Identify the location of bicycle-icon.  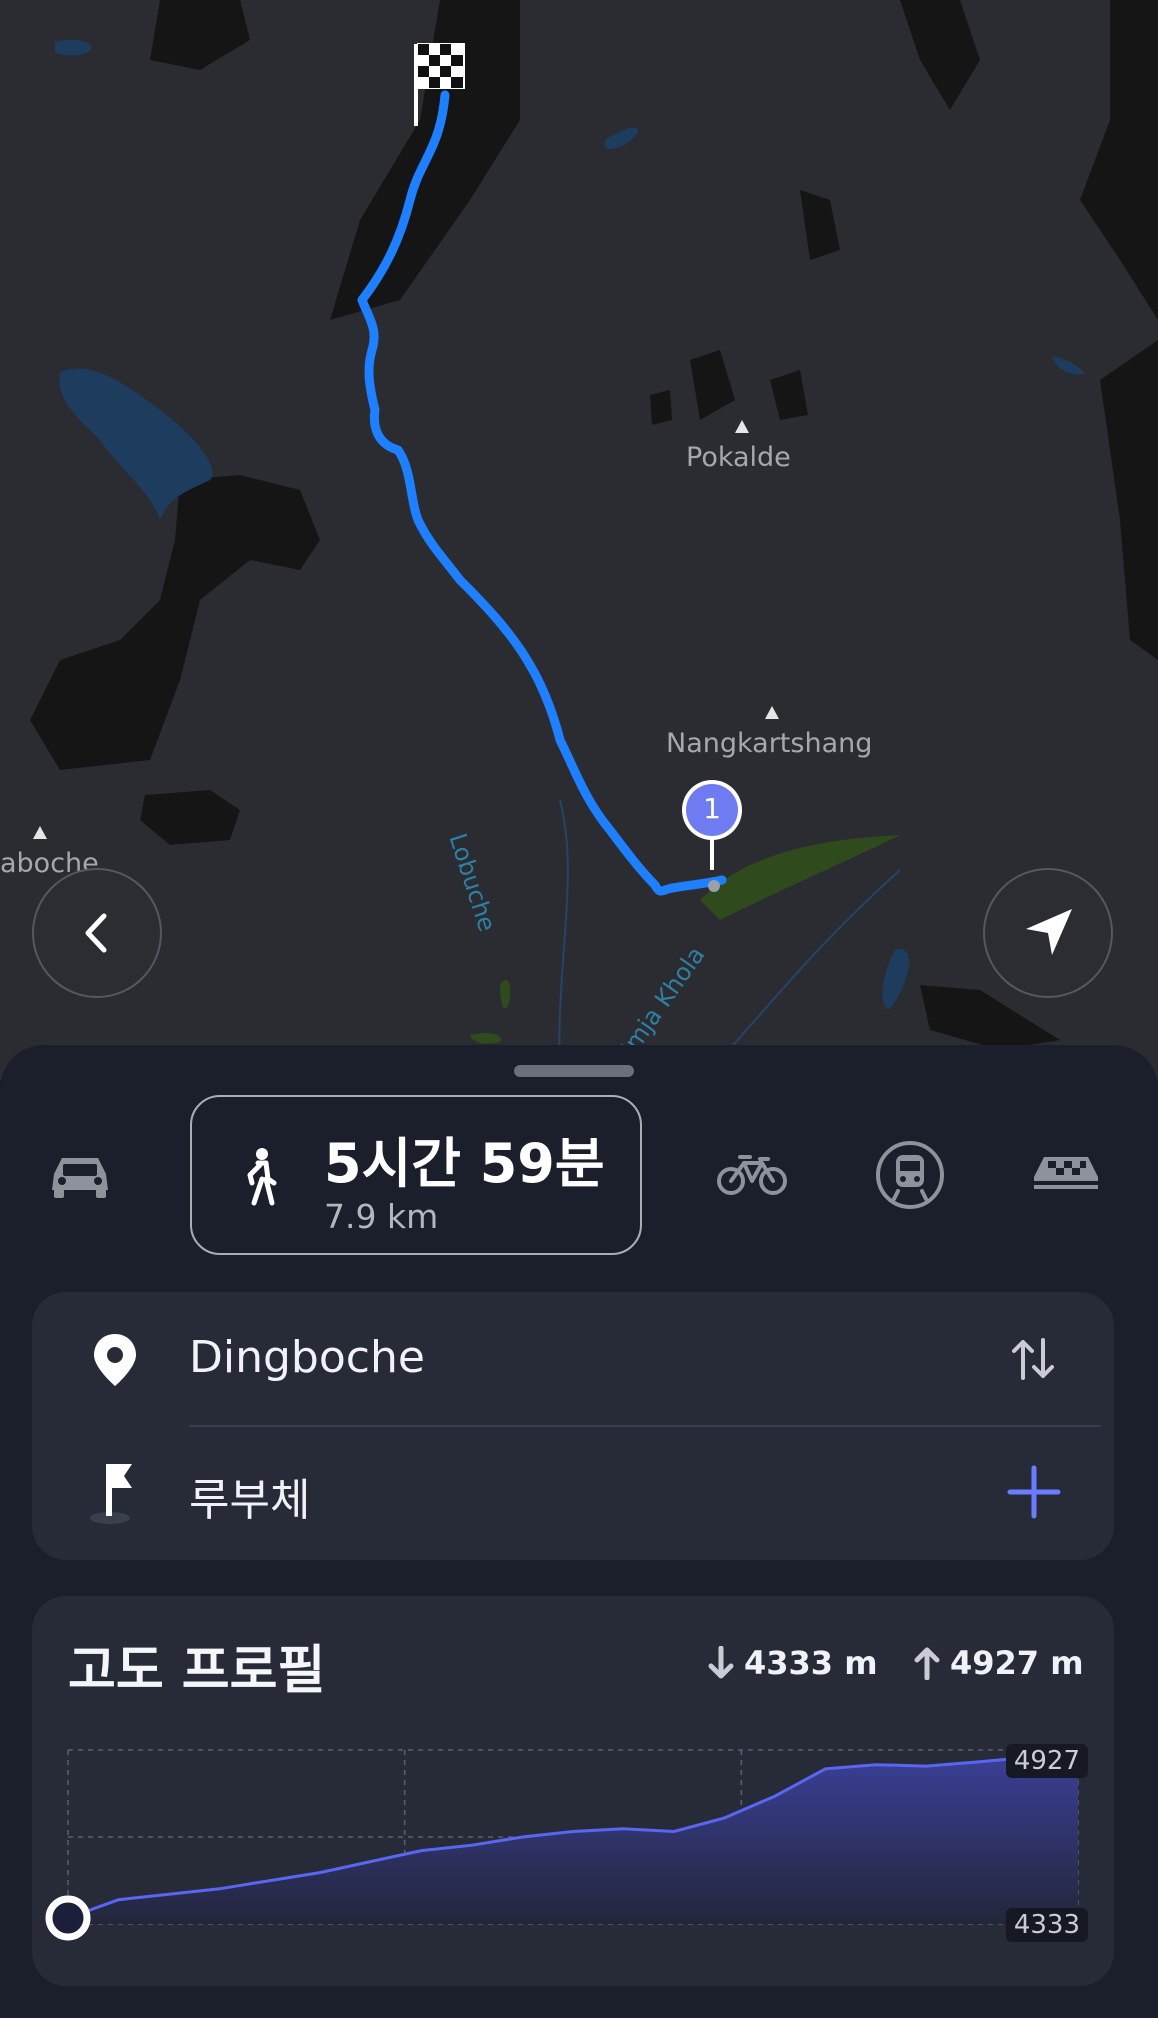
(752, 1175).